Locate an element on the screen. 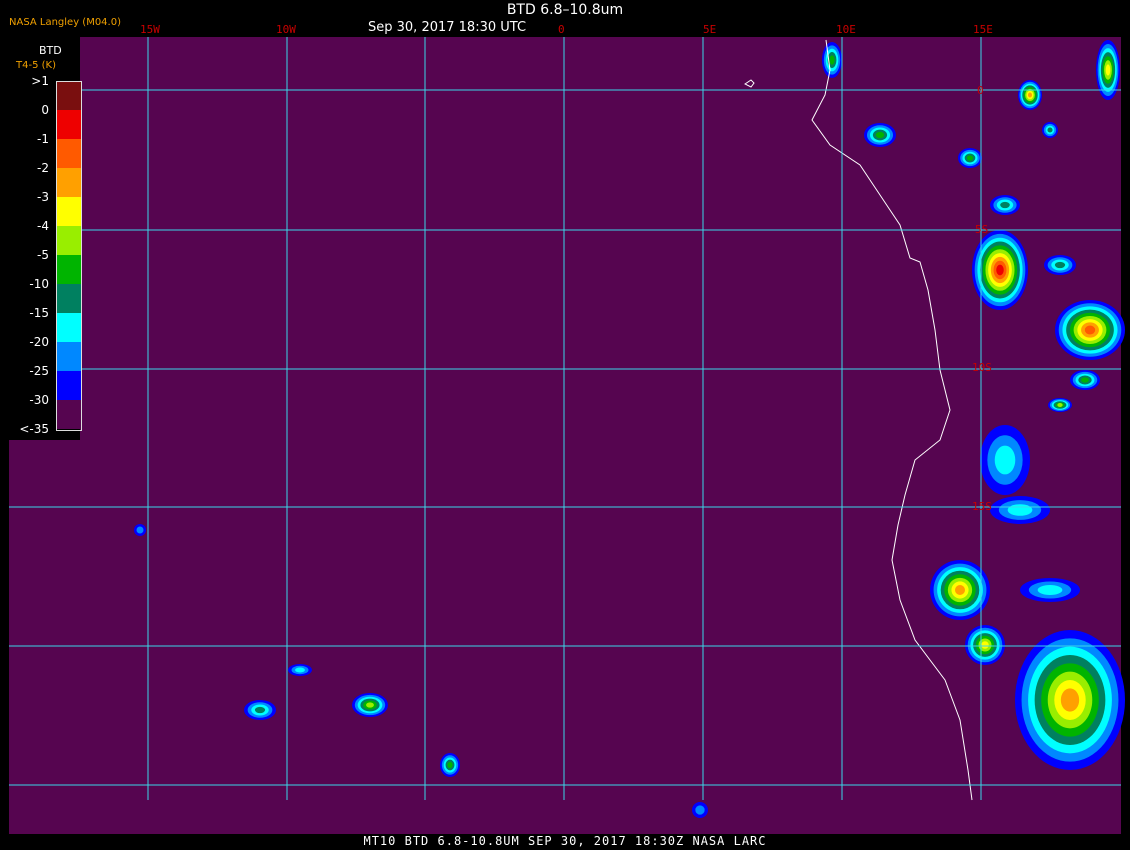 The width and height of the screenshot is (1130, 850). image-timestamp: Sep 30, 2017 18:30 UTC is located at coordinates (447, 27).